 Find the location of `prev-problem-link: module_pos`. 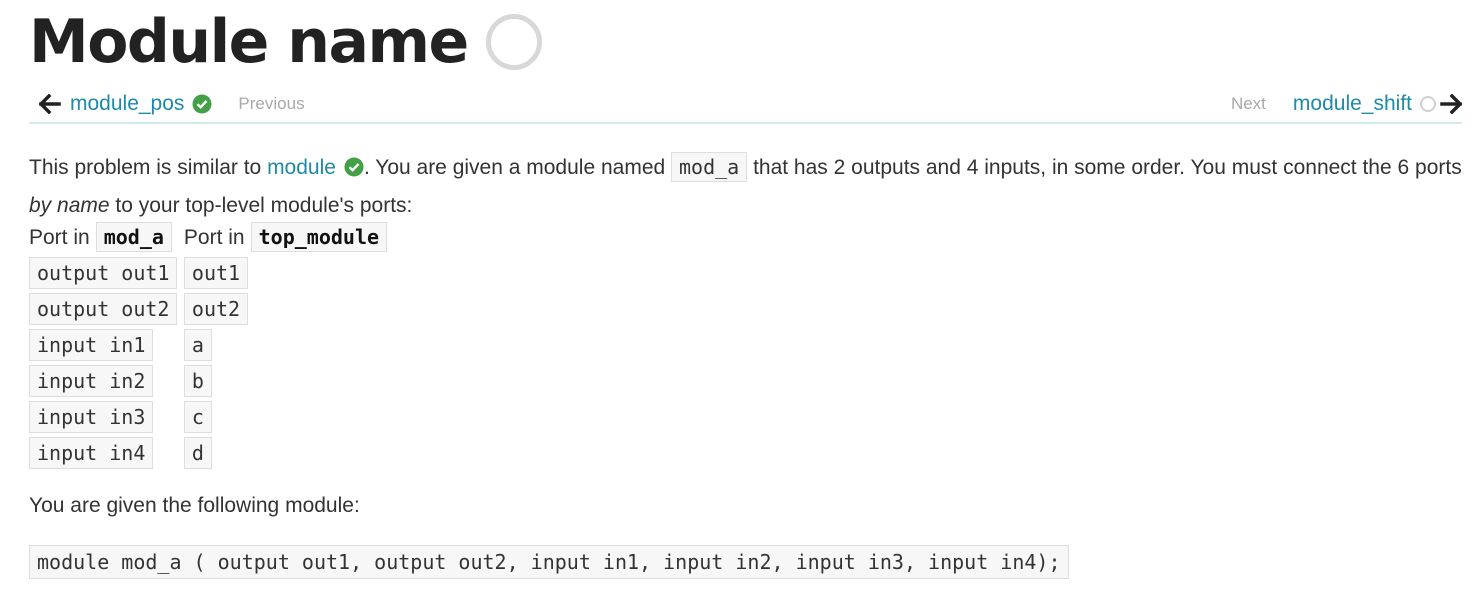

prev-problem-link: module_pos is located at coordinates (127, 104).